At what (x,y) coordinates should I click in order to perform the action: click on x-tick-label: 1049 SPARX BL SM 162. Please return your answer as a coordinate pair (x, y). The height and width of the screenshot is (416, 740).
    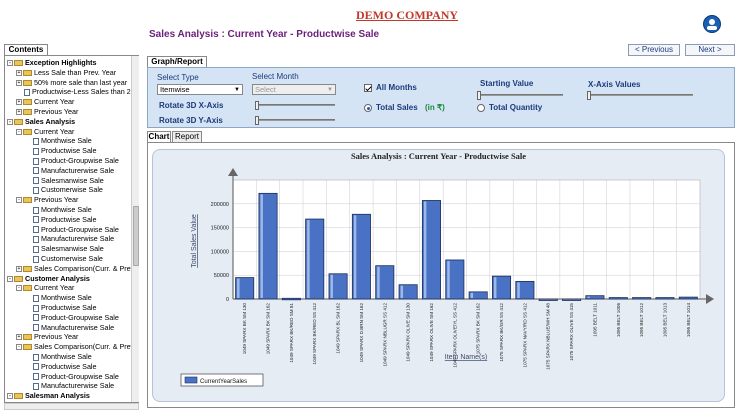
    Looking at the image, I should click on (338, 328).